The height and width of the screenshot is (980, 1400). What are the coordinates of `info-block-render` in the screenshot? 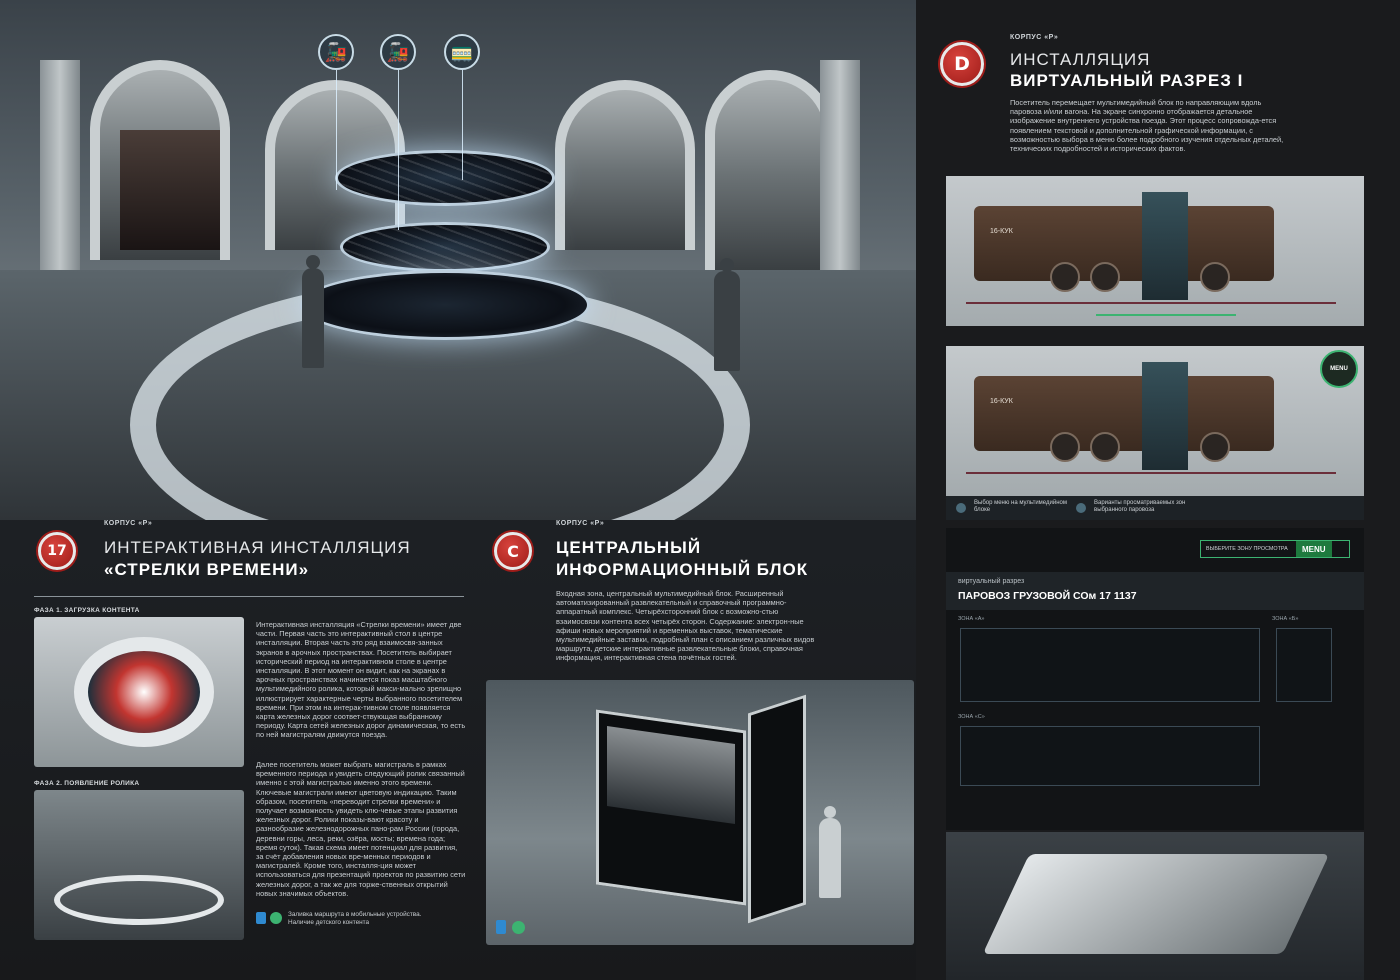 It's located at (700, 812).